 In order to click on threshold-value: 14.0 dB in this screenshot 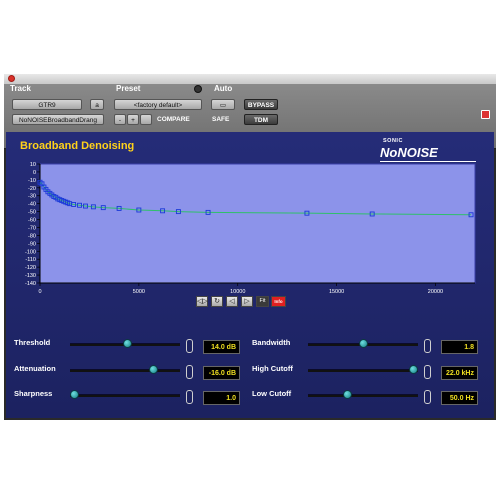, I will do `click(221, 347)`.